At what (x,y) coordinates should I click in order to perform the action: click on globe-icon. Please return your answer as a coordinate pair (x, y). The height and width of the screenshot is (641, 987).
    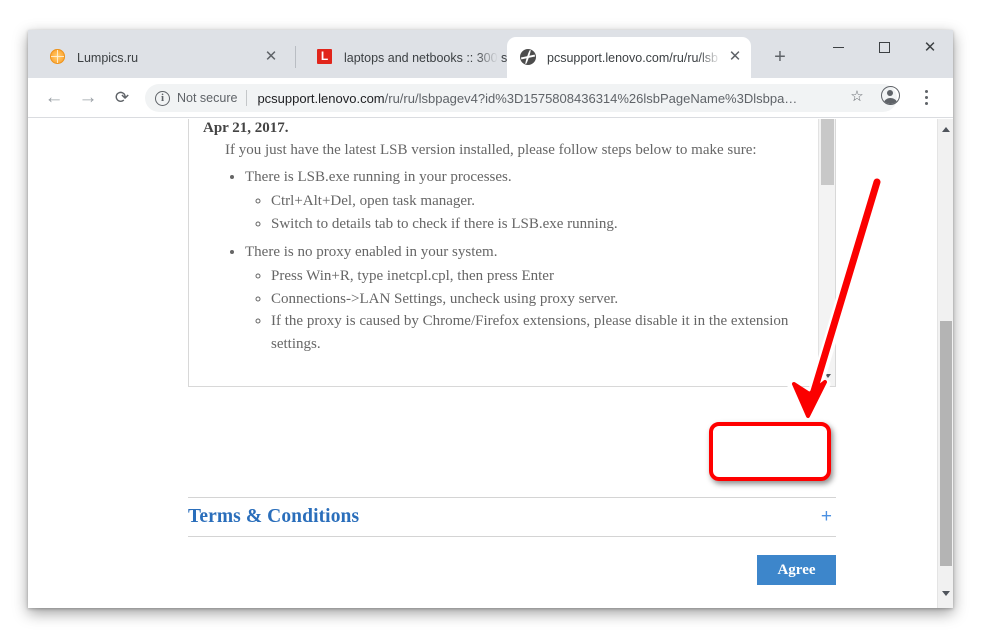
    Looking at the image, I should click on (528, 57).